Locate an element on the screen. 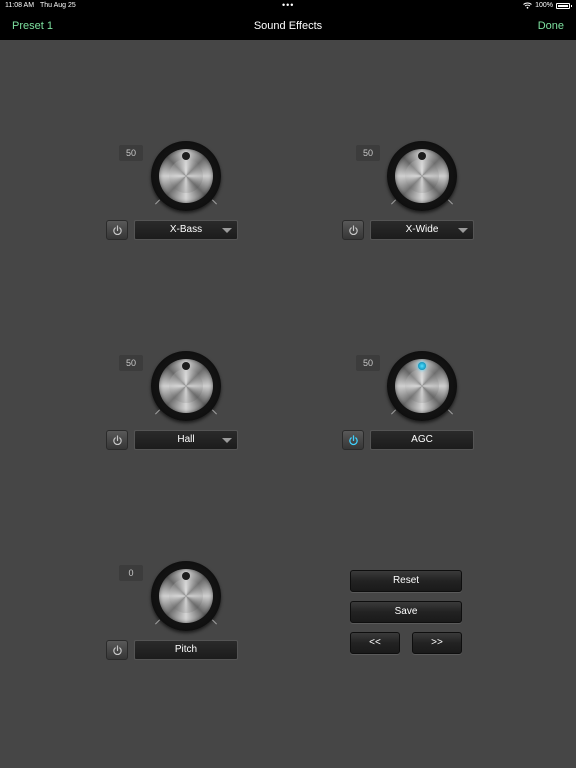  status-bar: 11:08 AM Thu Aug 25 ••• 100% is located at coordinates (288, 6).